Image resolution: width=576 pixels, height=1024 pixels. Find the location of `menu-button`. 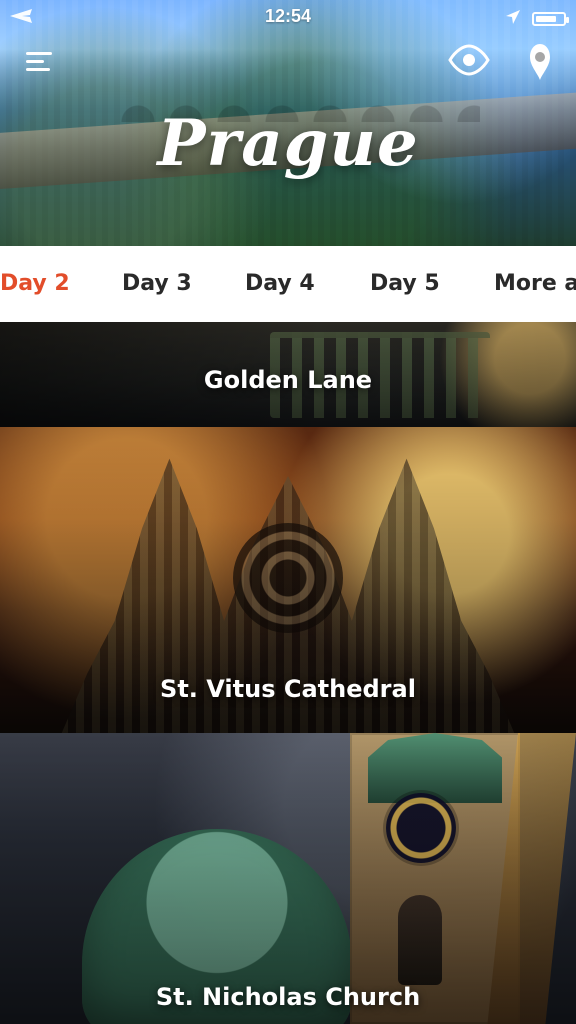

menu-button is located at coordinates (40, 61).